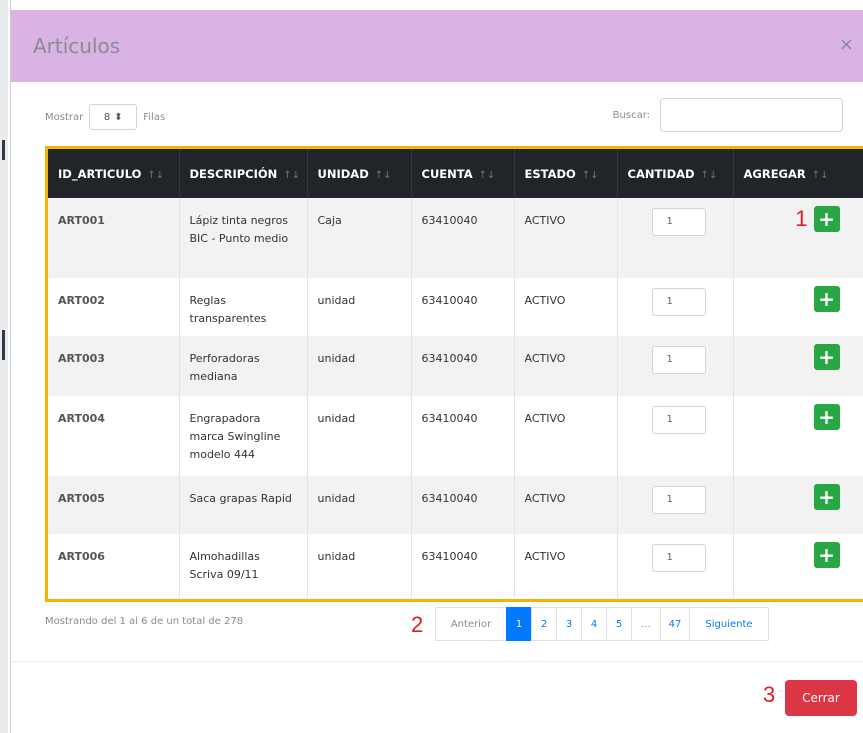 Image resolution: width=863 pixels, height=733 pixels. Describe the element at coordinates (77, 46) in the screenshot. I see `modal-title: Artículos` at that location.